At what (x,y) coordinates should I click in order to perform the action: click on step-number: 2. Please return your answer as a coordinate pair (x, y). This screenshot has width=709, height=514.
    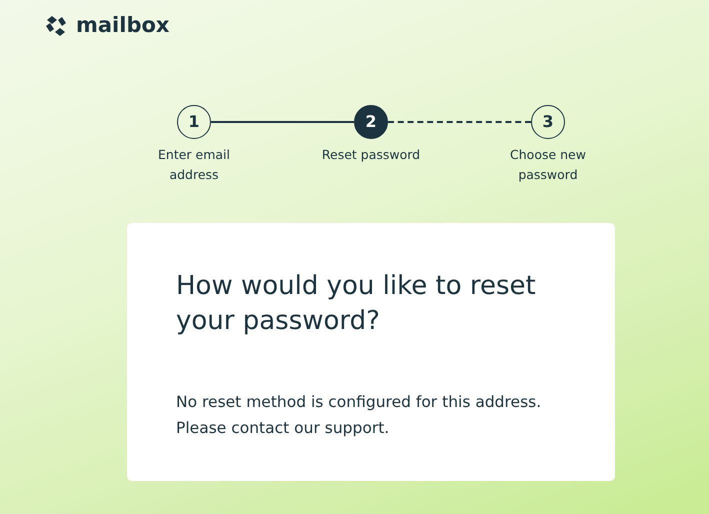
    Looking at the image, I should click on (371, 121).